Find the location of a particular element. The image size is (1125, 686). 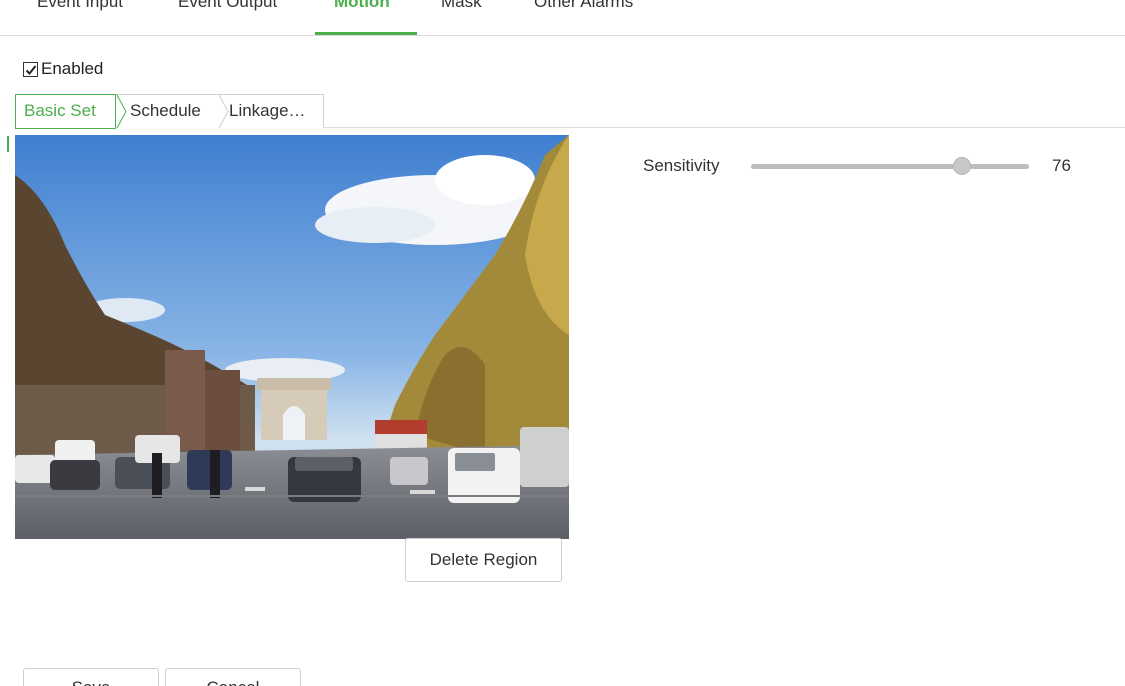

tab-motion: Motion is located at coordinates (362, 6).